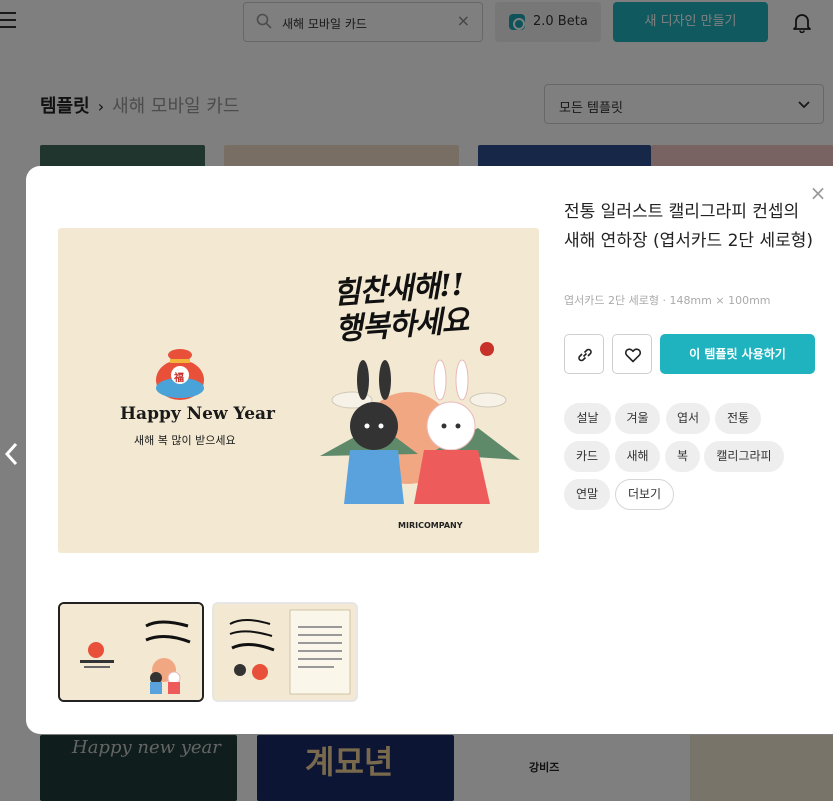 This screenshot has width=833, height=801. I want to click on thumbnail-back-image, so click(285, 652).